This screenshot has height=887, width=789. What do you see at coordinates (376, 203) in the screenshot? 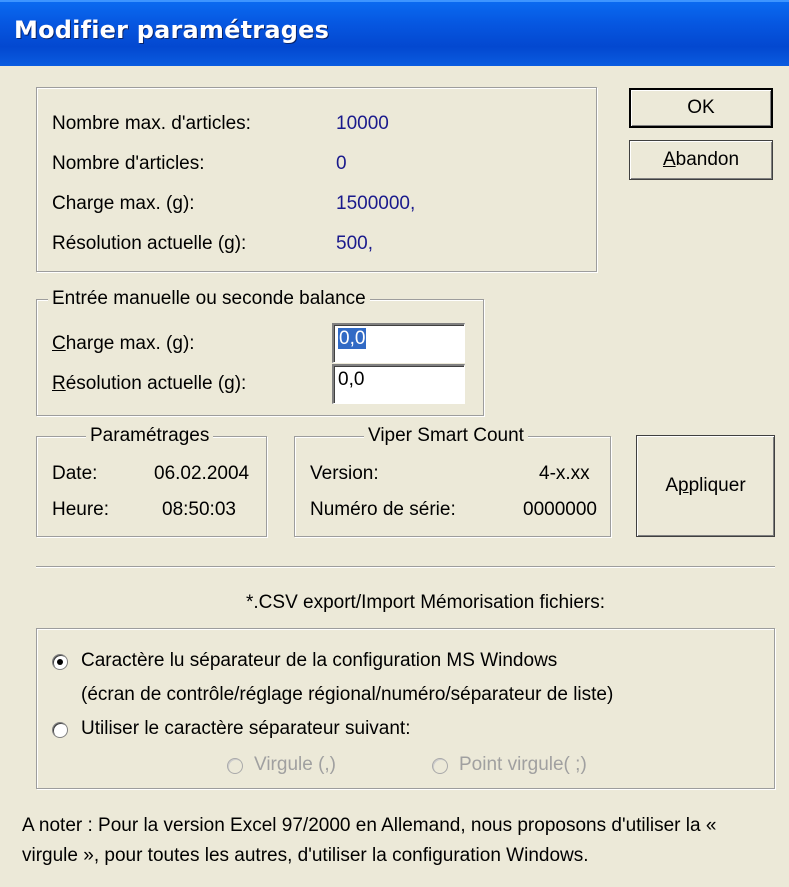
I see `max-load-value: 1500000,` at bounding box center [376, 203].